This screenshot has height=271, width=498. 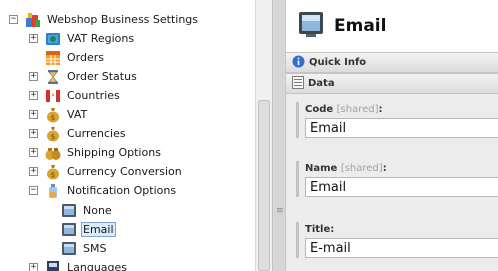 I want to click on section-label: Quick Info, so click(x=338, y=62).